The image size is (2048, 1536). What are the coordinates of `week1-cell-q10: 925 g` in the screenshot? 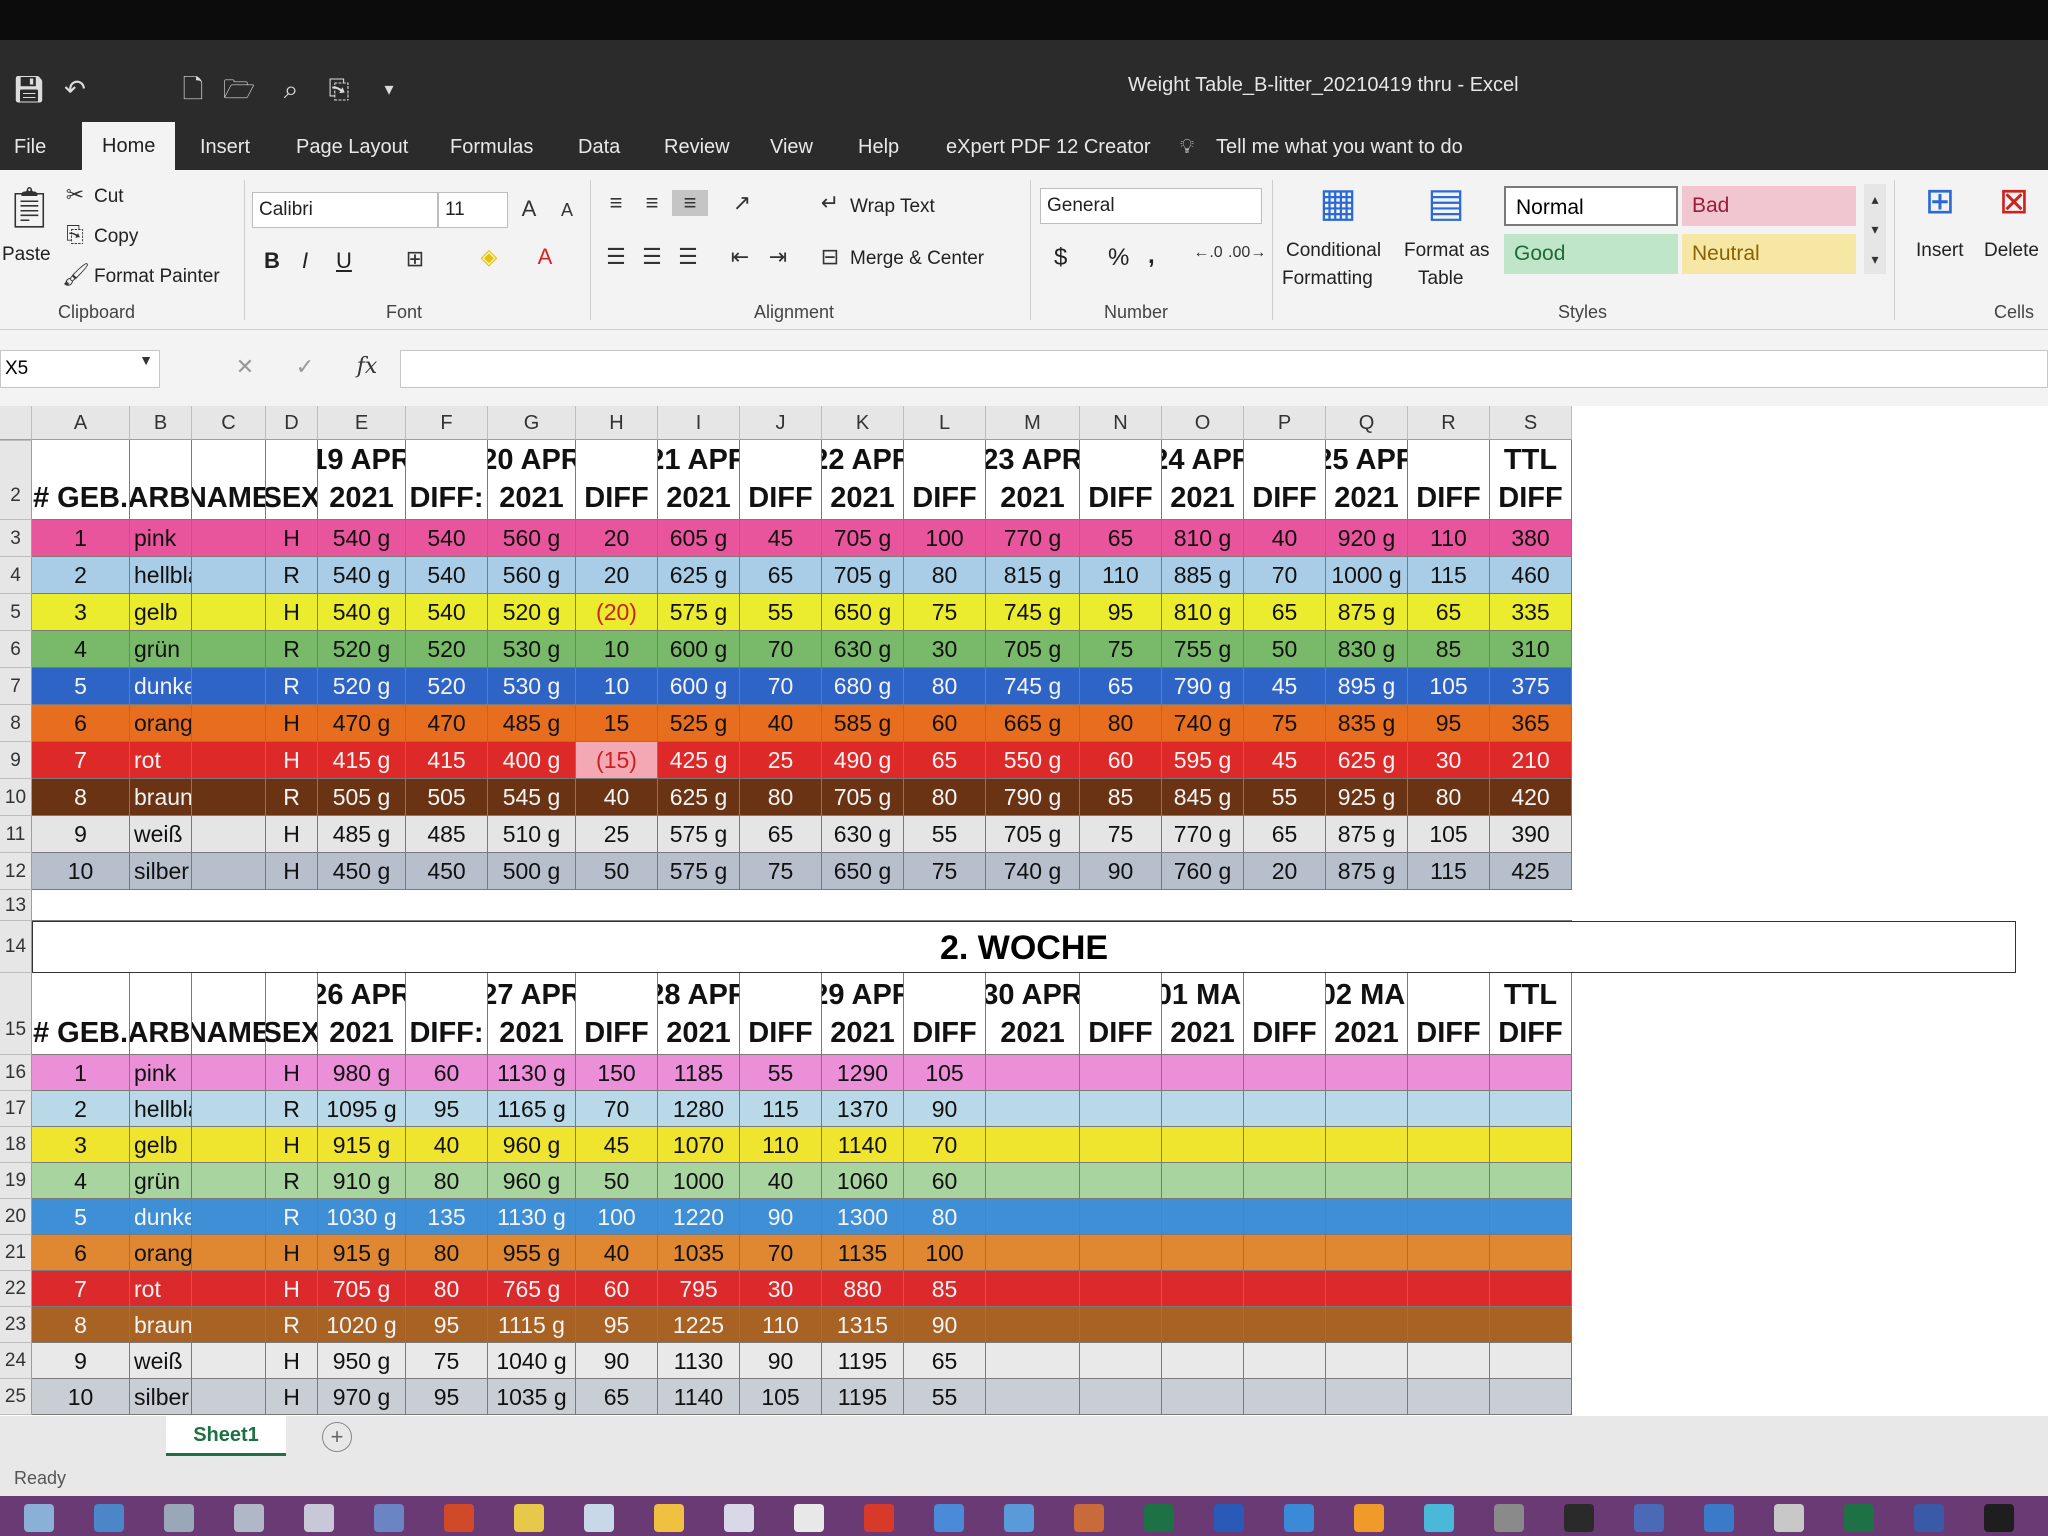 It's located at (1367, 797).